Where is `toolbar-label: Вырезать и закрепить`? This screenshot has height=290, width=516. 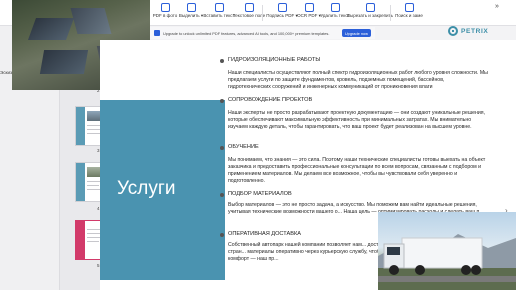 toolbar-label: Вырезать и закрепить is located at coordinates (370, 15).